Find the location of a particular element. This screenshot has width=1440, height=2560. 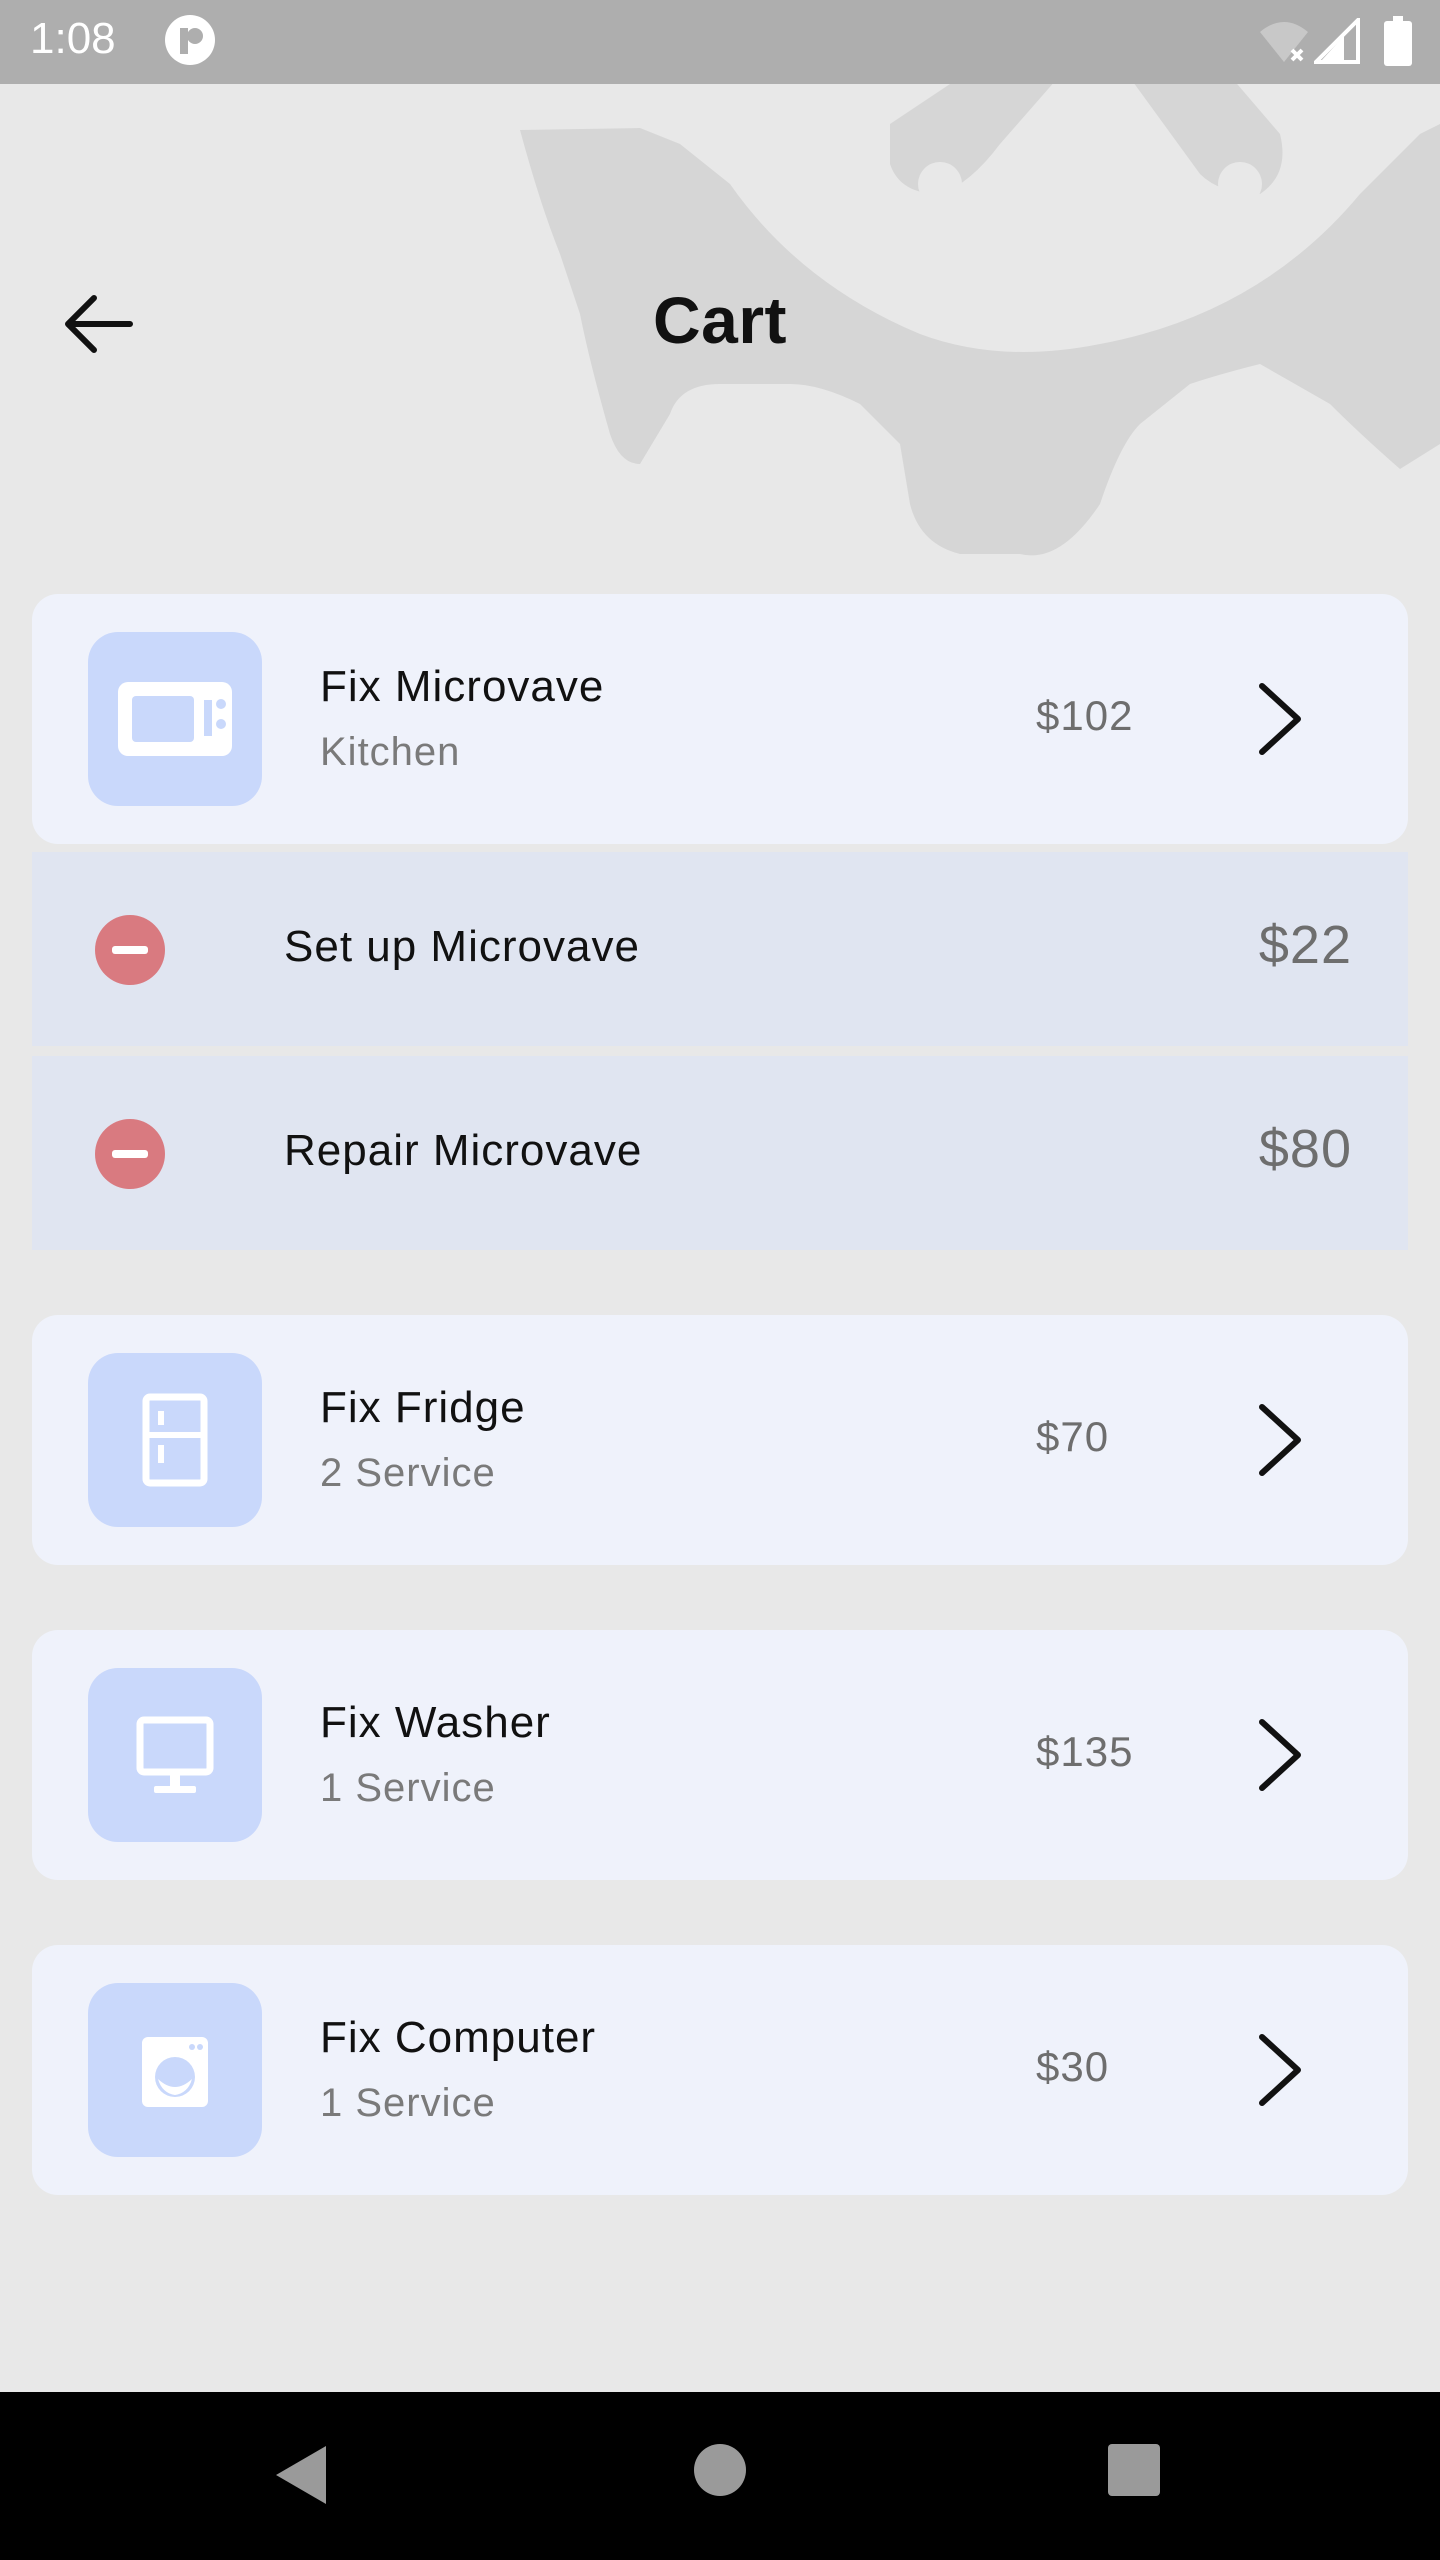

sub-service-row: Repair Microvave $80 is located at coordinates (720, 1153).